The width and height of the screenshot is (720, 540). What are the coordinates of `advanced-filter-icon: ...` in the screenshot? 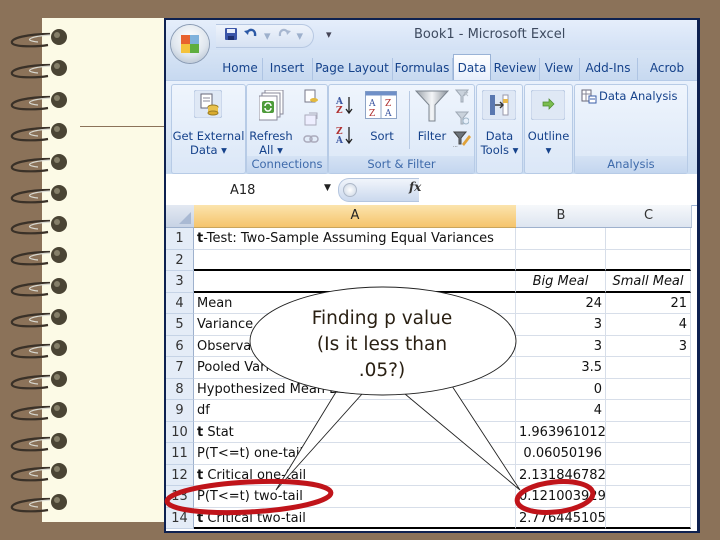 It's located at (462, 139).